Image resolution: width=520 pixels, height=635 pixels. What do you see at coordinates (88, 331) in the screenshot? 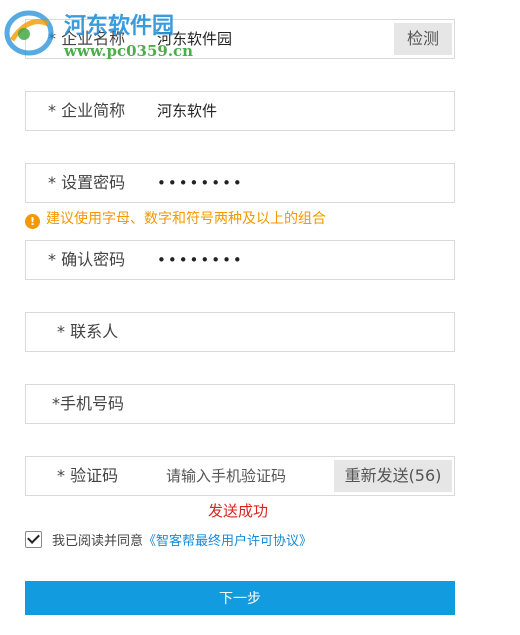
I see `contact-label: * 联系人` at bounding box center [88, 331].